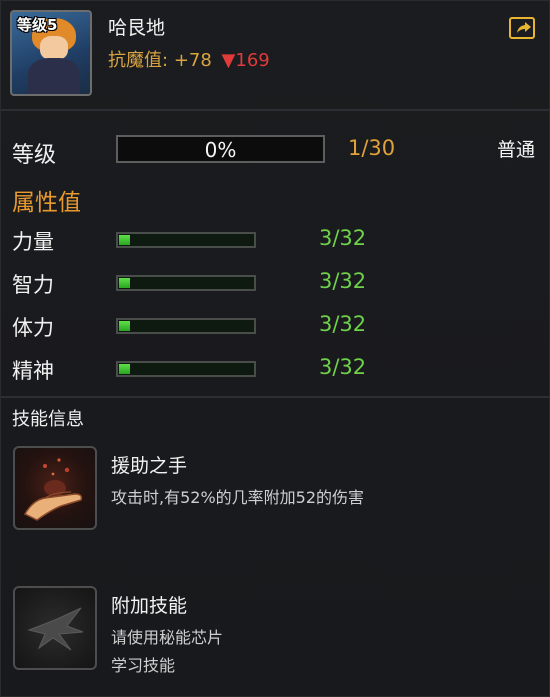 The width and height of the screenshot is (550, 697). I want to click on level-progress-text: 0%, so click(220, 150).